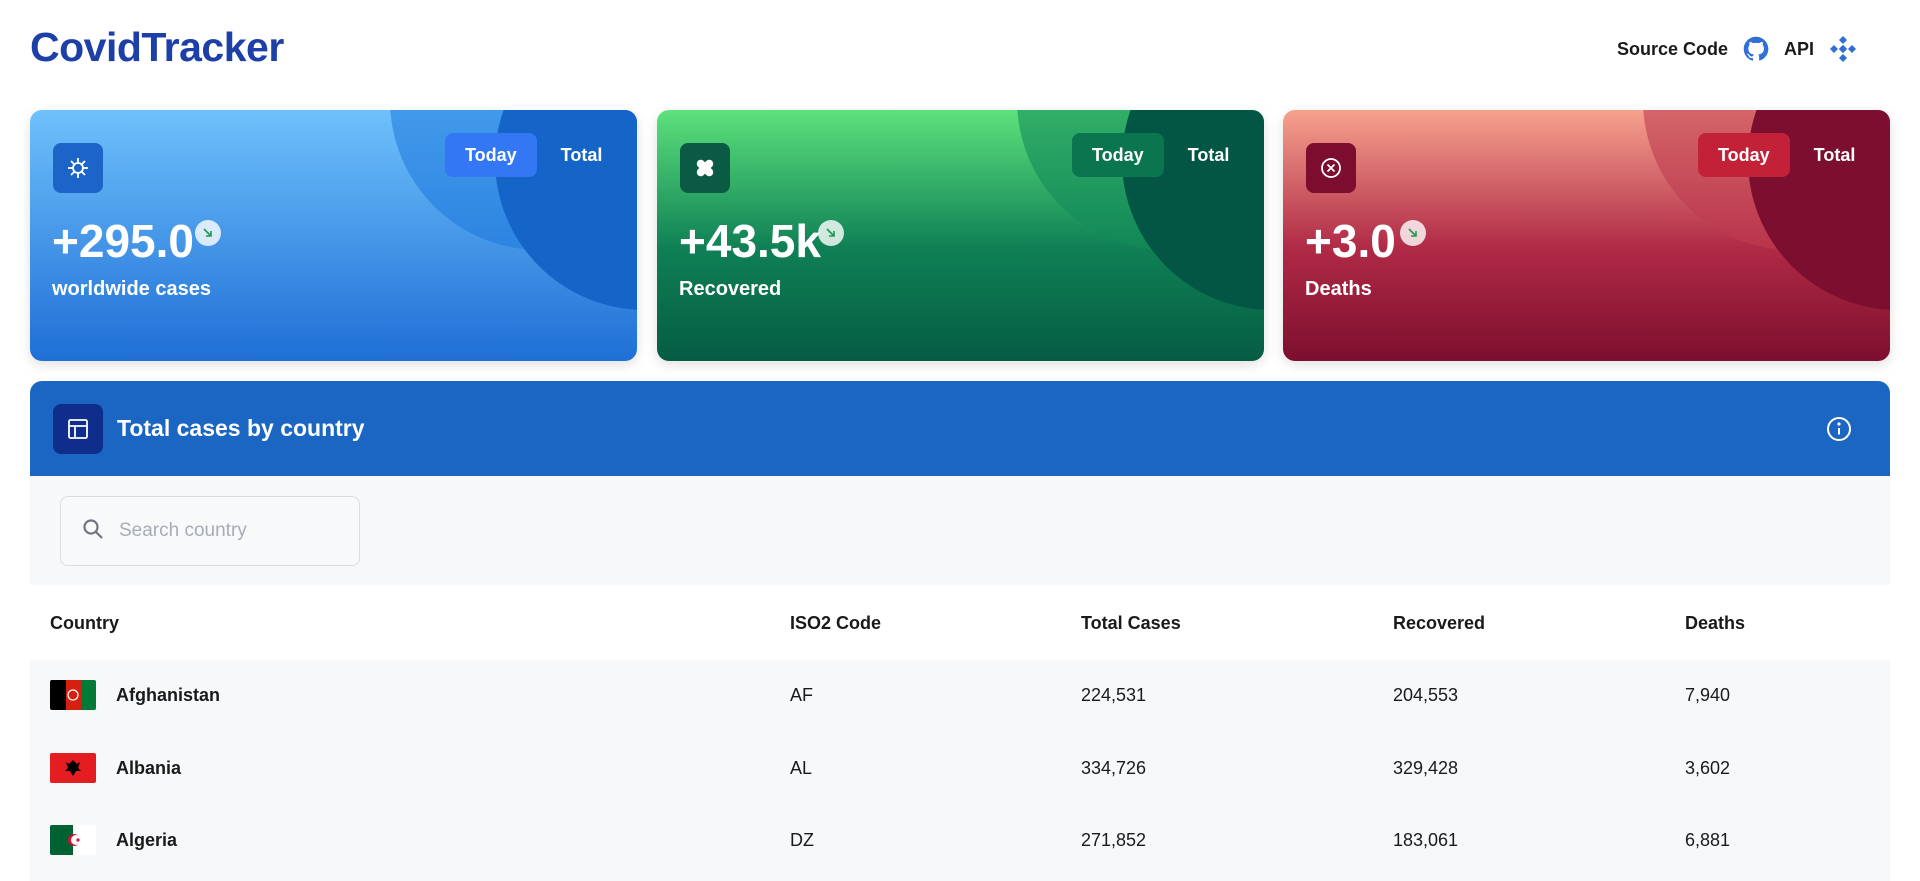 Image resolution: width=1920 pixels, height=881 pixels. What do you see at coordinates (1350, 241) in the screenshot?
I see `deaths-value: +3.0` at bounding box center [1350, 241].